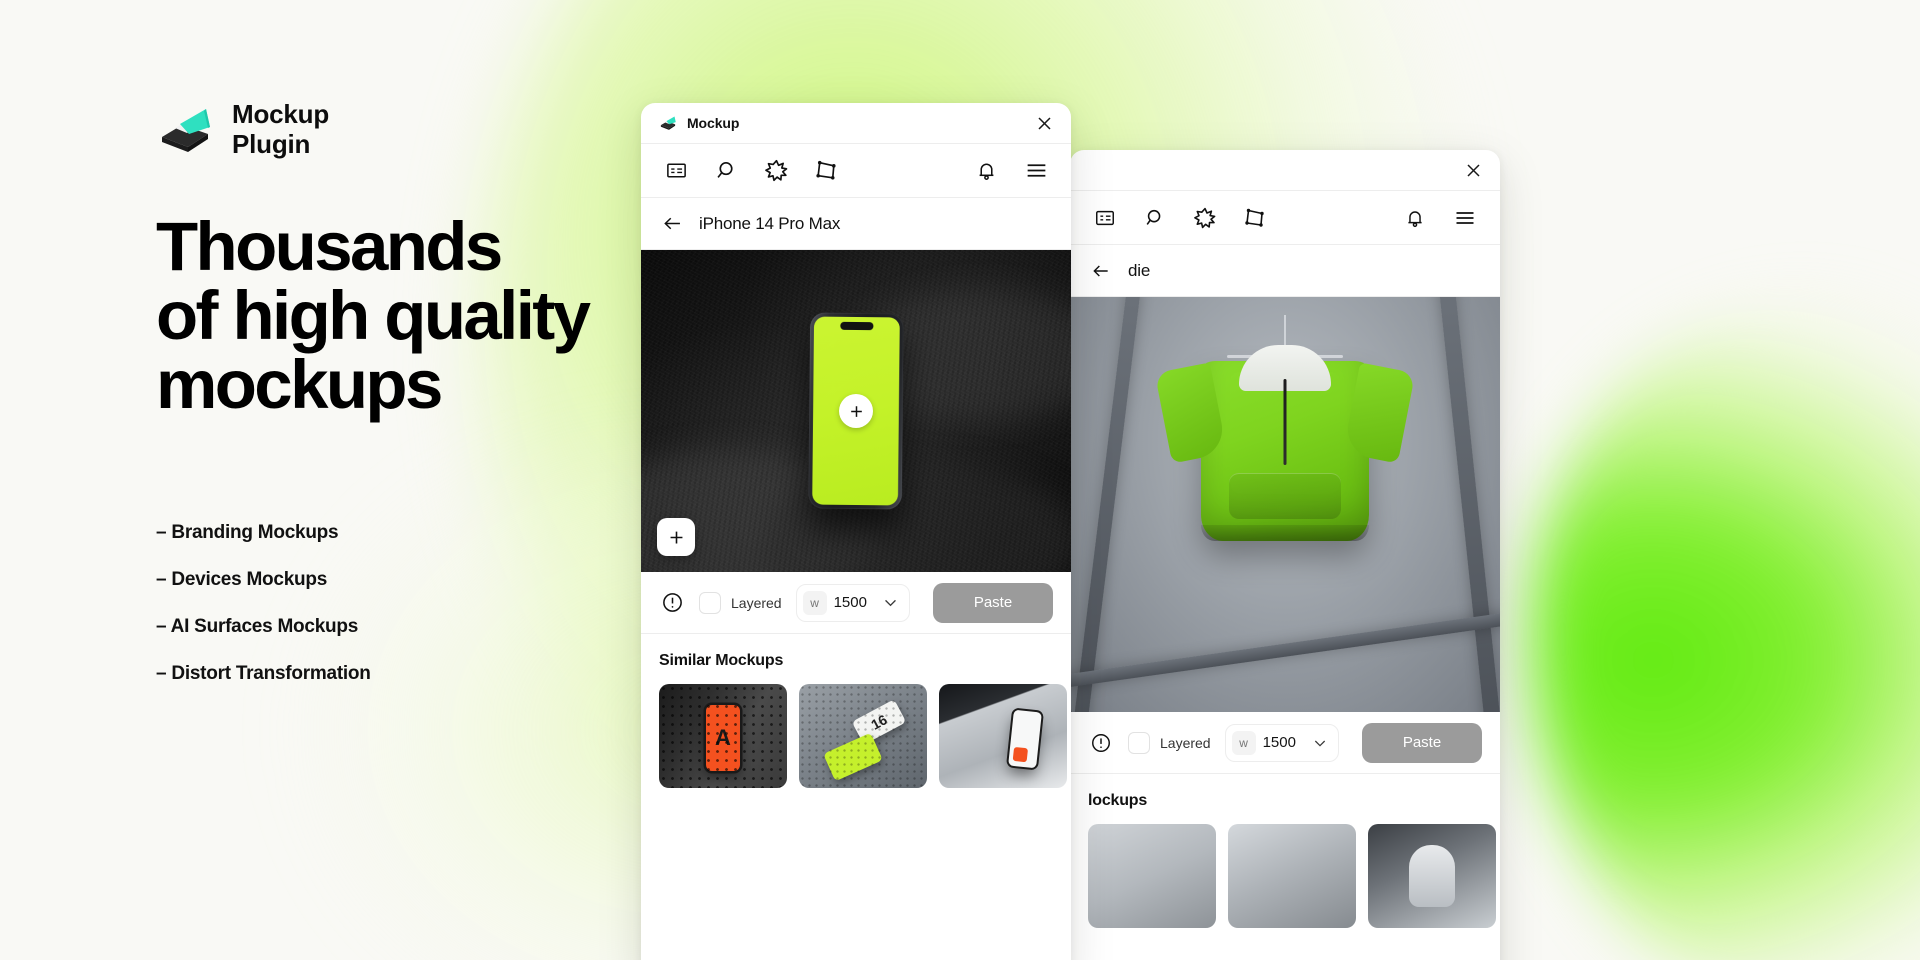 The height and width of the screenshot is (960, 1920). I want to click on panel-front-similar-section: Similar Mockups A 16, so click(856, 711).